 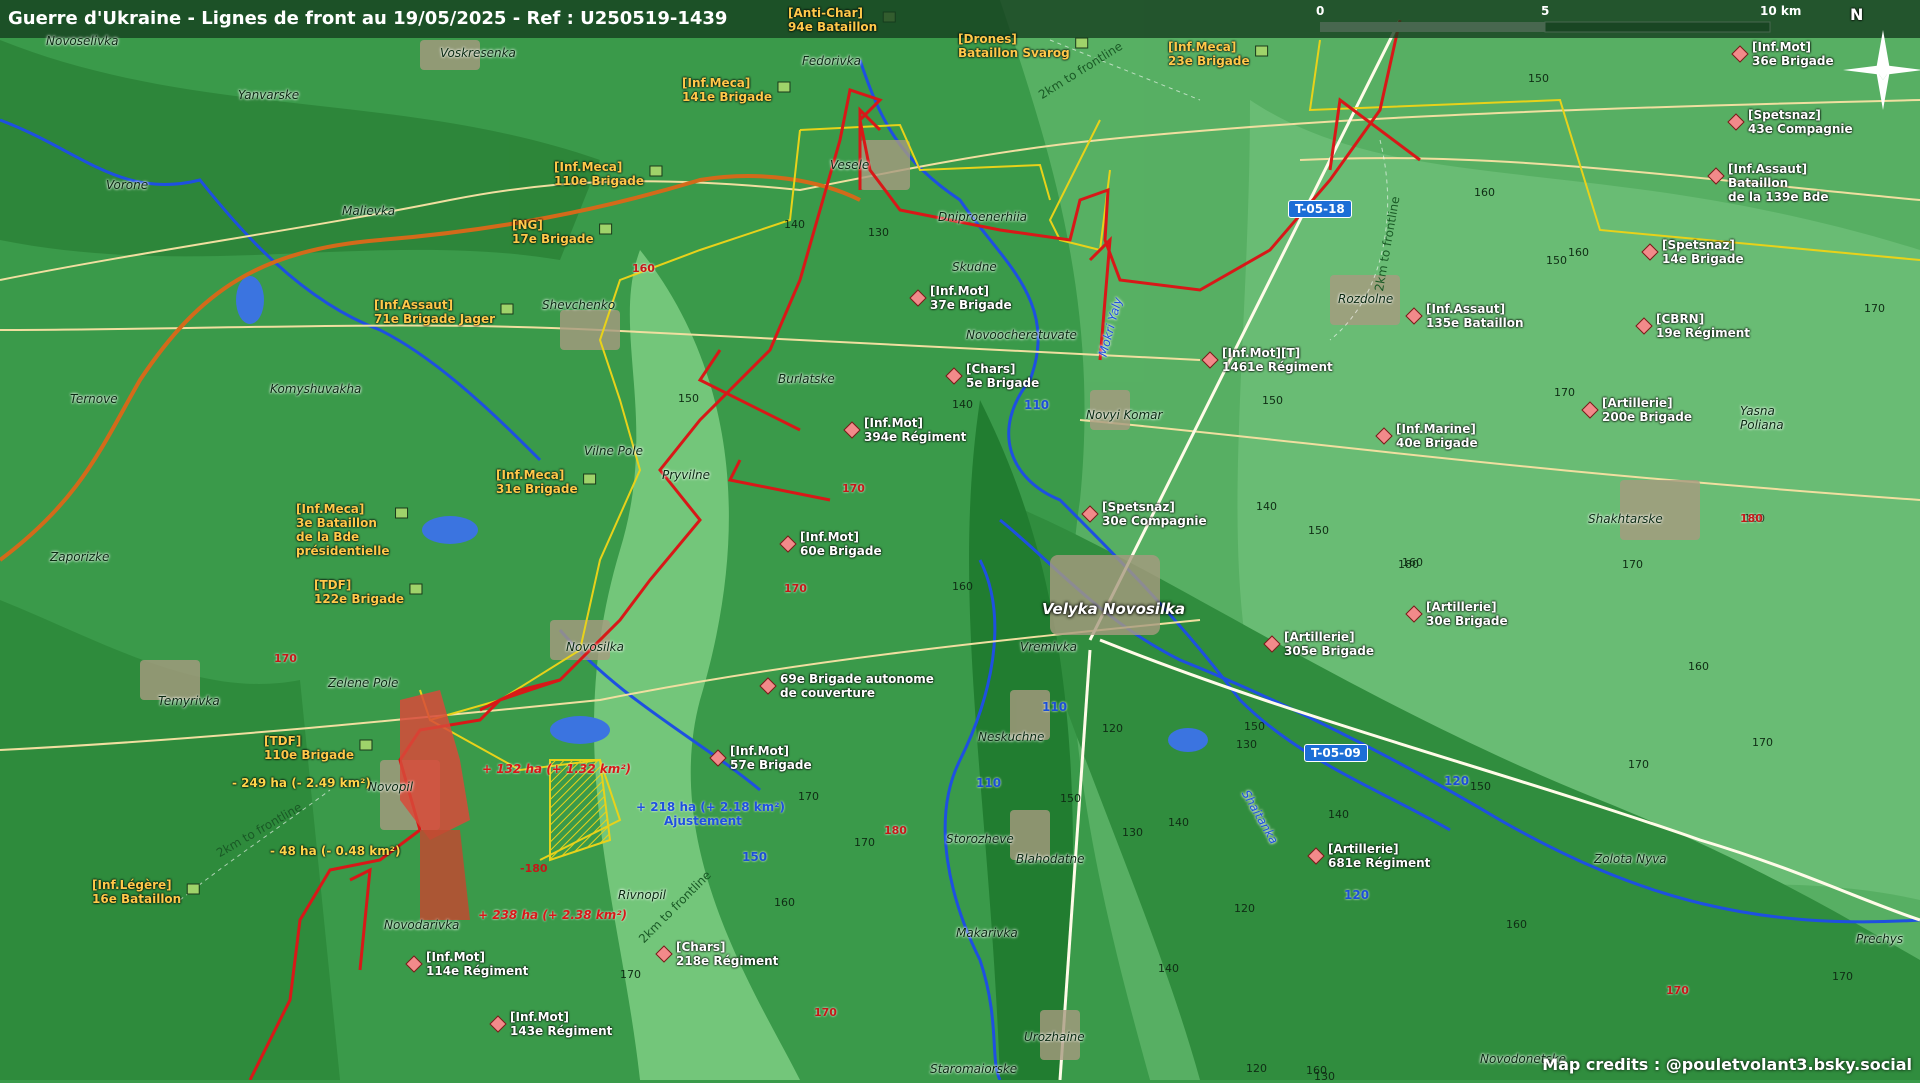 What do you see at coordinates (1475, 316) in the screenshot?
I see `ru-unit-135e-bataillon: [Inf.Assaut] 135e Bataillon` at bounding box center [1475, 316].